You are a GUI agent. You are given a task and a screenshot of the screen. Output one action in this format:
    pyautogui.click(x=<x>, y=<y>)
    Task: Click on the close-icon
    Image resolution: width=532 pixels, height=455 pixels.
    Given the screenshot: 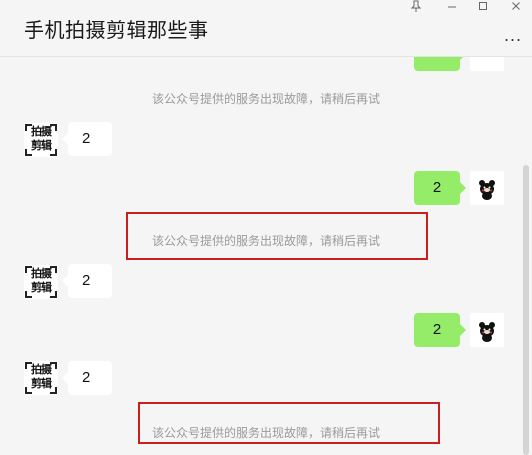 What is the action you would take?
    pyautogui.click(x=516, y=7)
    